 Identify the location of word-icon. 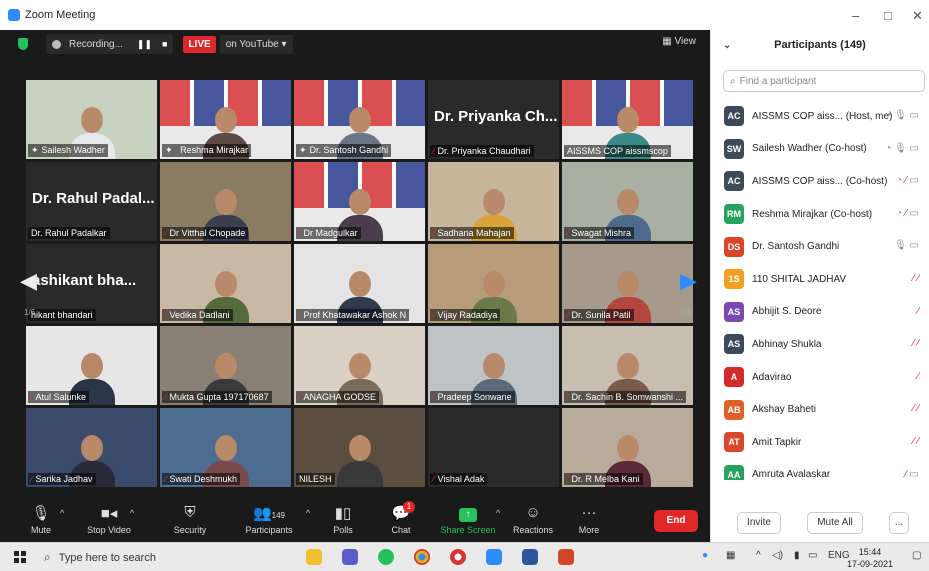
(530, 557).